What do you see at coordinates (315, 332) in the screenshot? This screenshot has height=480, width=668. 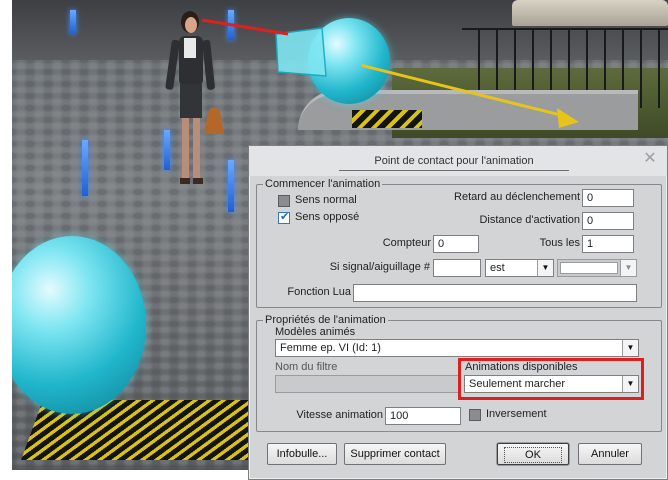 I see `animated-models-label: Modèles animés` at bounding box center [315, 332].